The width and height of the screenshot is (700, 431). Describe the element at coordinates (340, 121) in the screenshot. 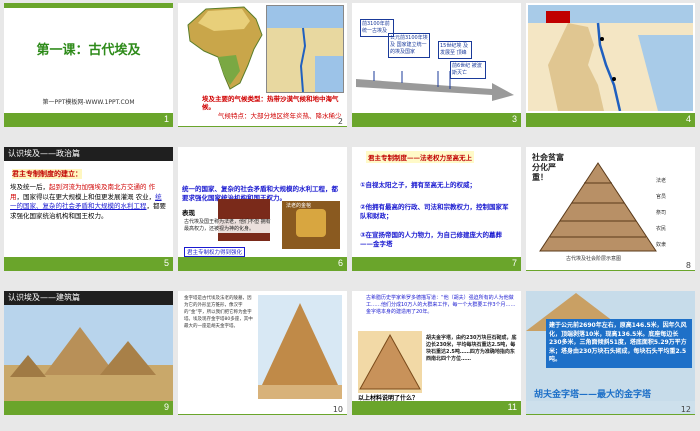

I see `slide-number: 2` at that location.